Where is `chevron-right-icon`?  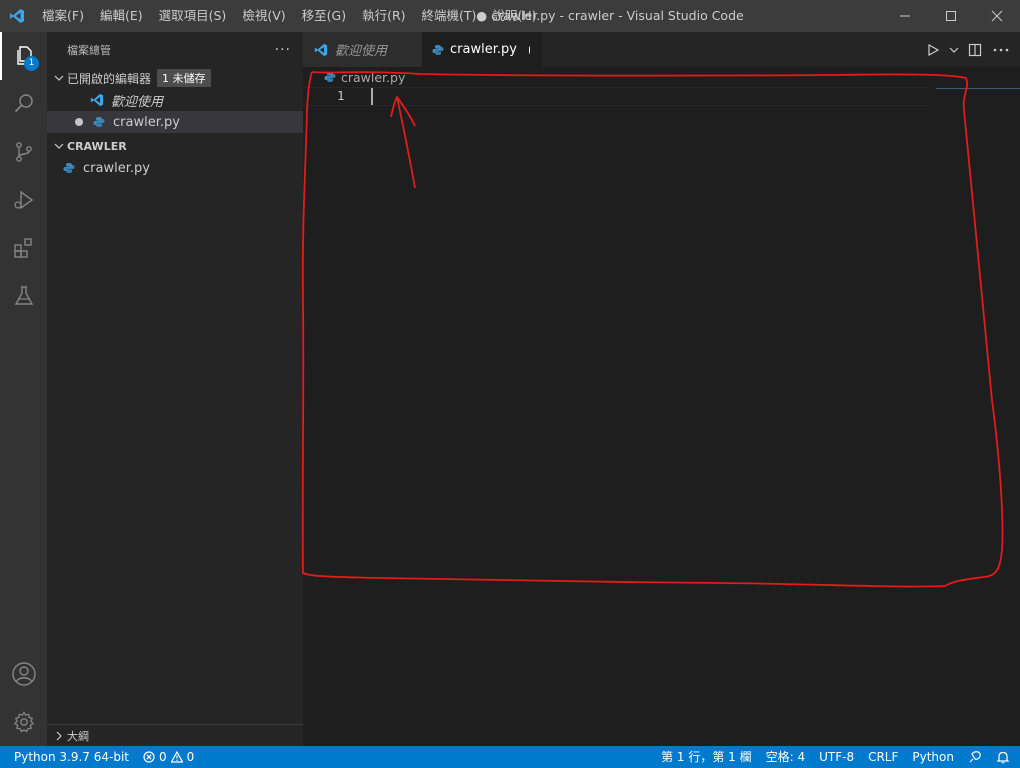 chevron-right-icon is located at coordinates (59, 736).